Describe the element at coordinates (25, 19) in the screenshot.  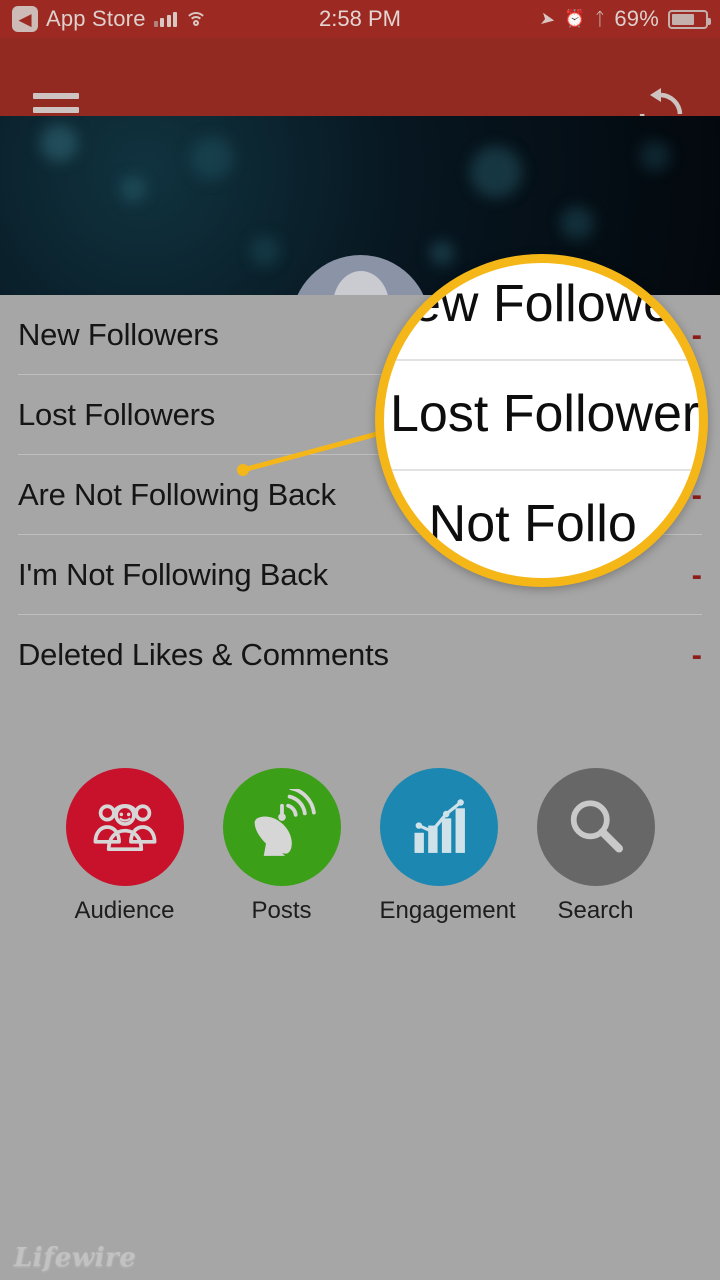
I see `back-chevron-icon: ◀` at that location.